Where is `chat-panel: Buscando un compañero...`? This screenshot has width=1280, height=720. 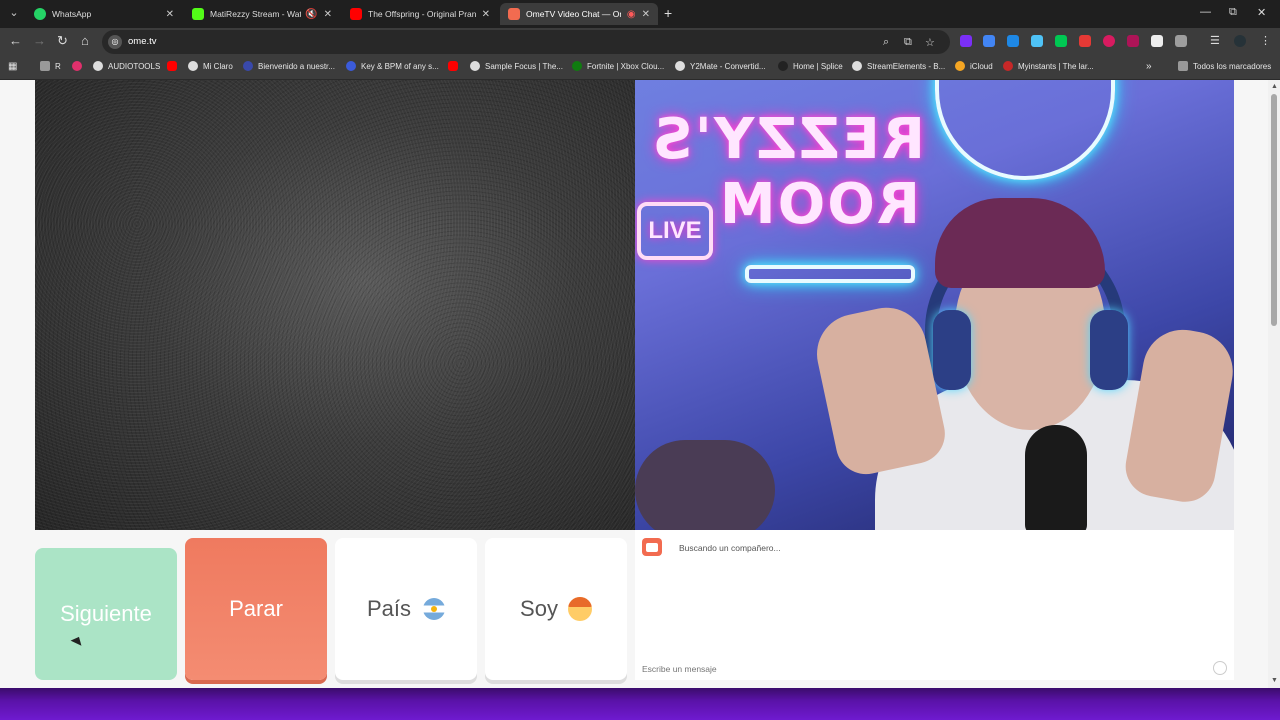 chat-panel: Buscando un compañero... is located at coordinates (934, 605).